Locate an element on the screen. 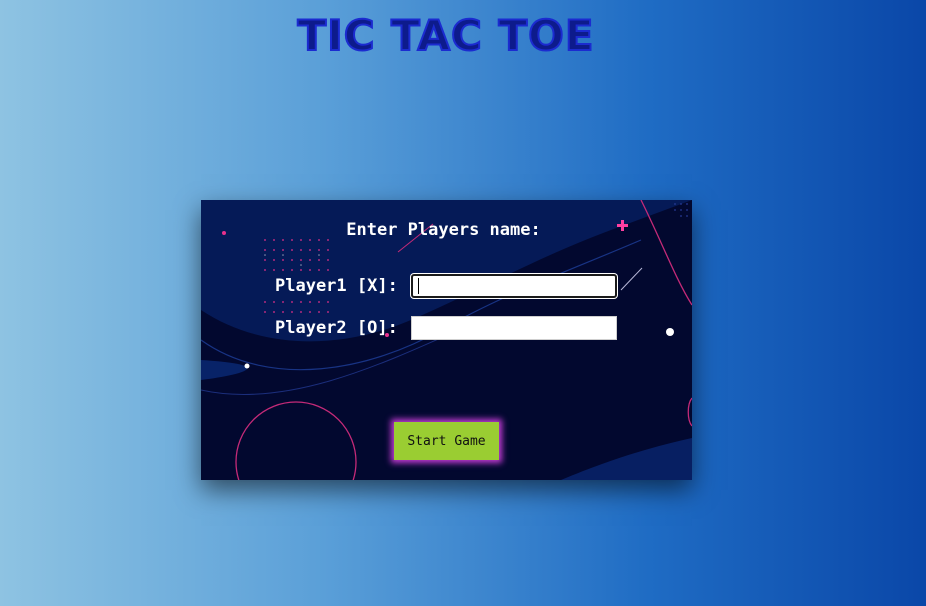 This screenshot has width=926, height=606. player2-row: Player2 [O]: is located at coordinates (446, 328).